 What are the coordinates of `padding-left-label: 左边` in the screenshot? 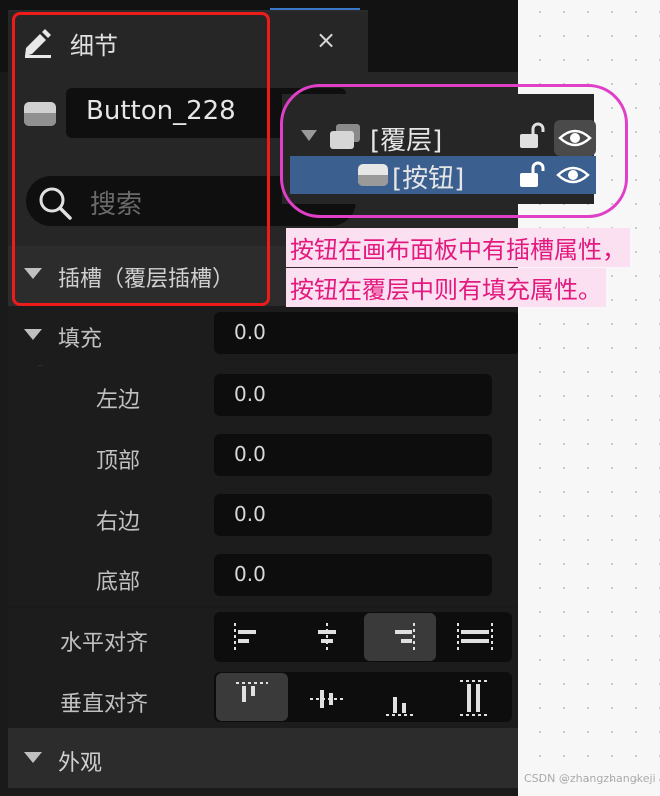 It's located at (118, 400).